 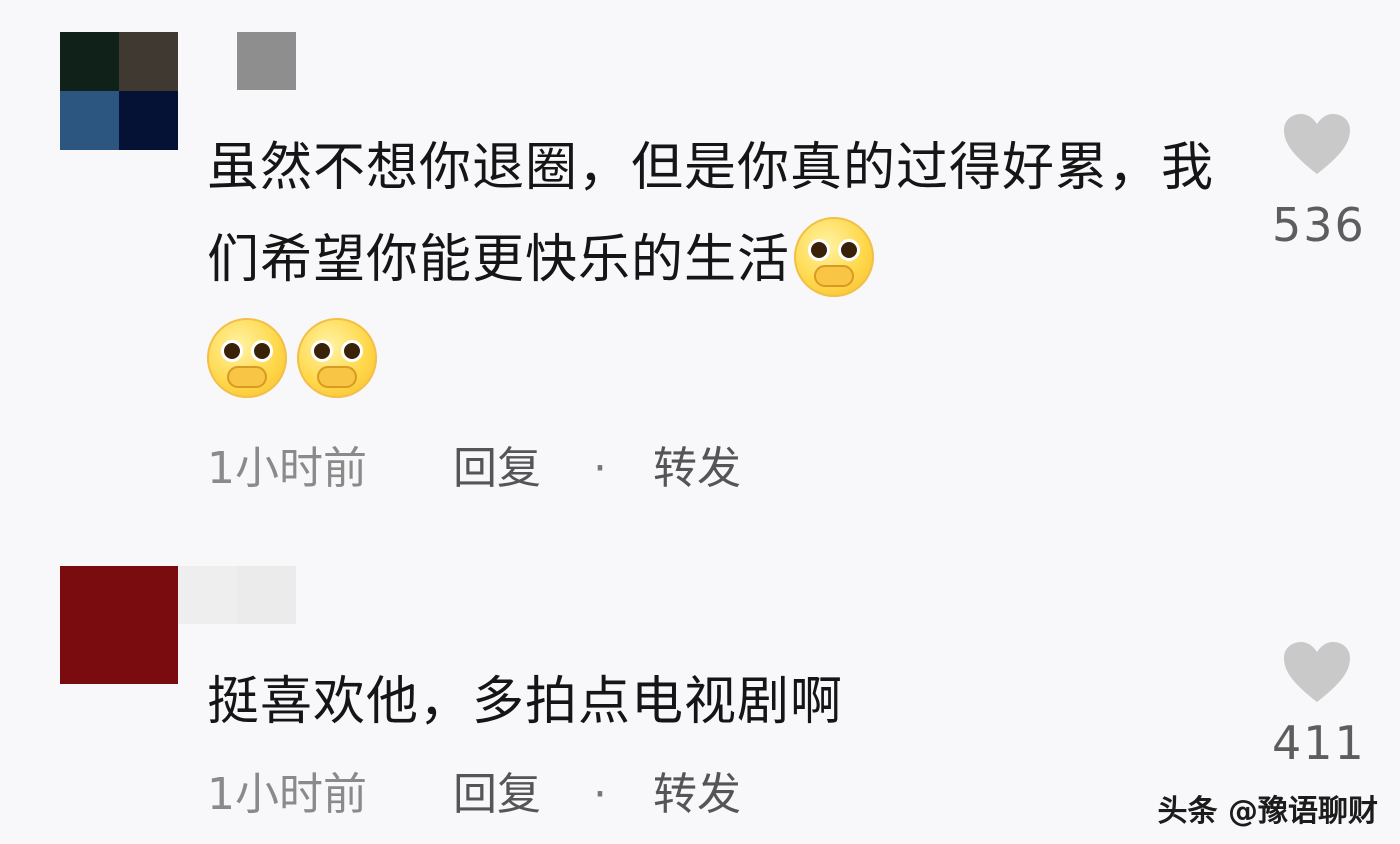 I want to click on like-count: 536, so click(x=1319, y=225).